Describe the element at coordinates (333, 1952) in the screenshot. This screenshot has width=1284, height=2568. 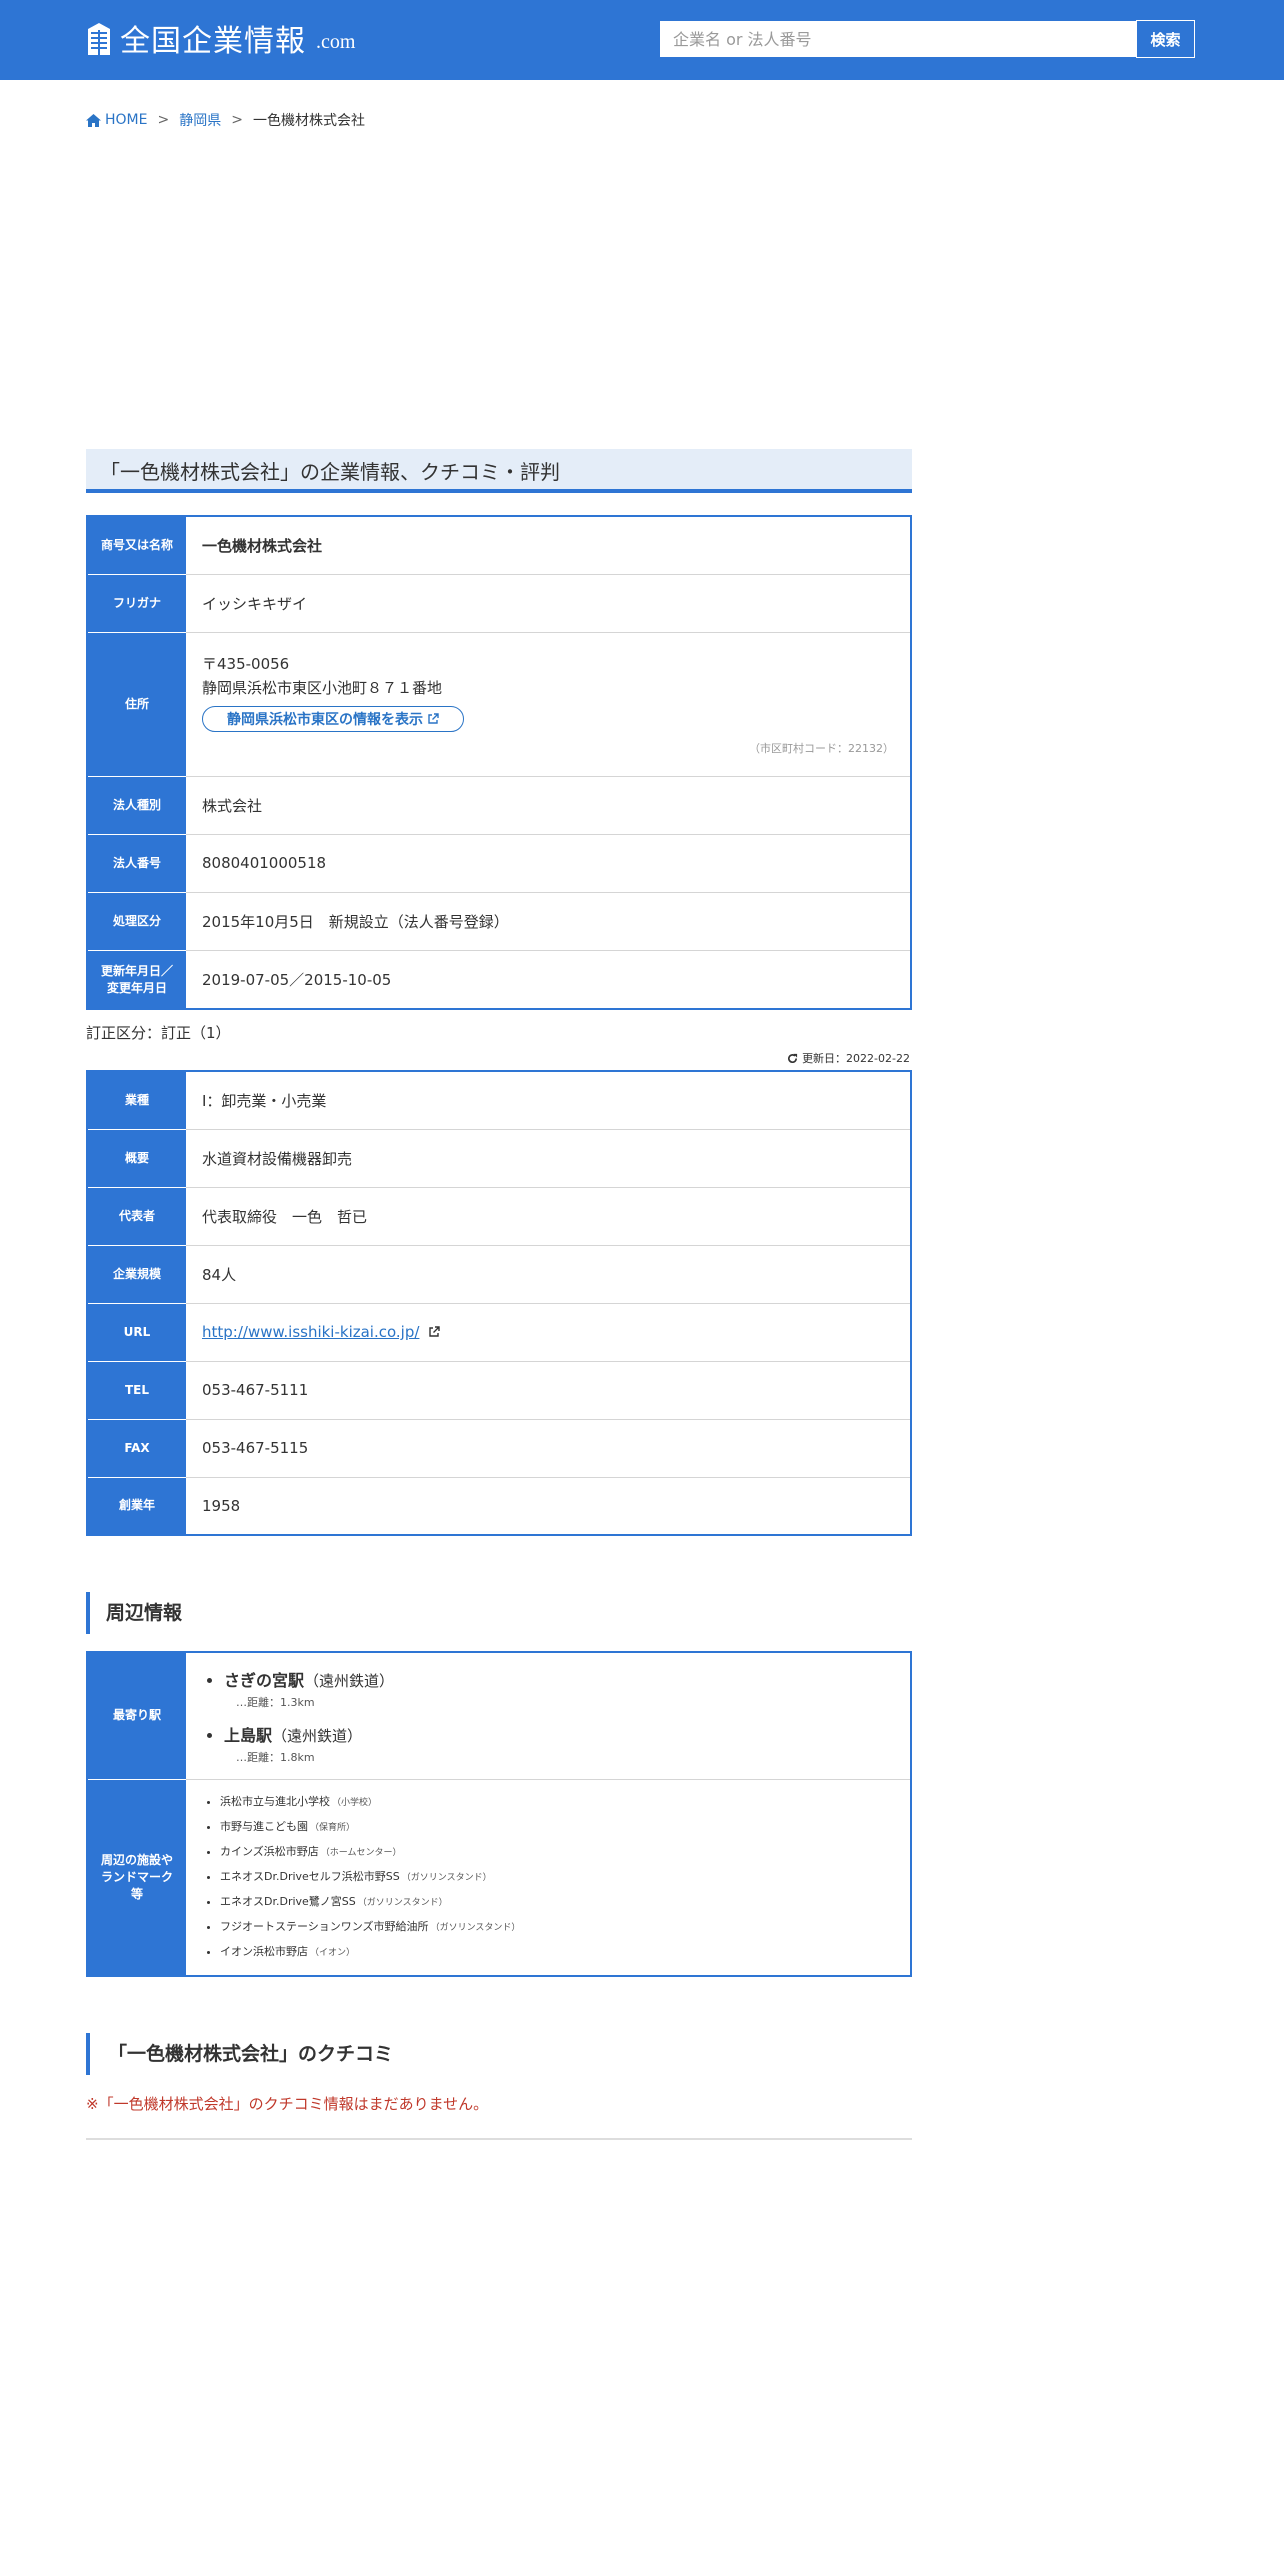
I see `landmark-category: （イオン）` at that location.